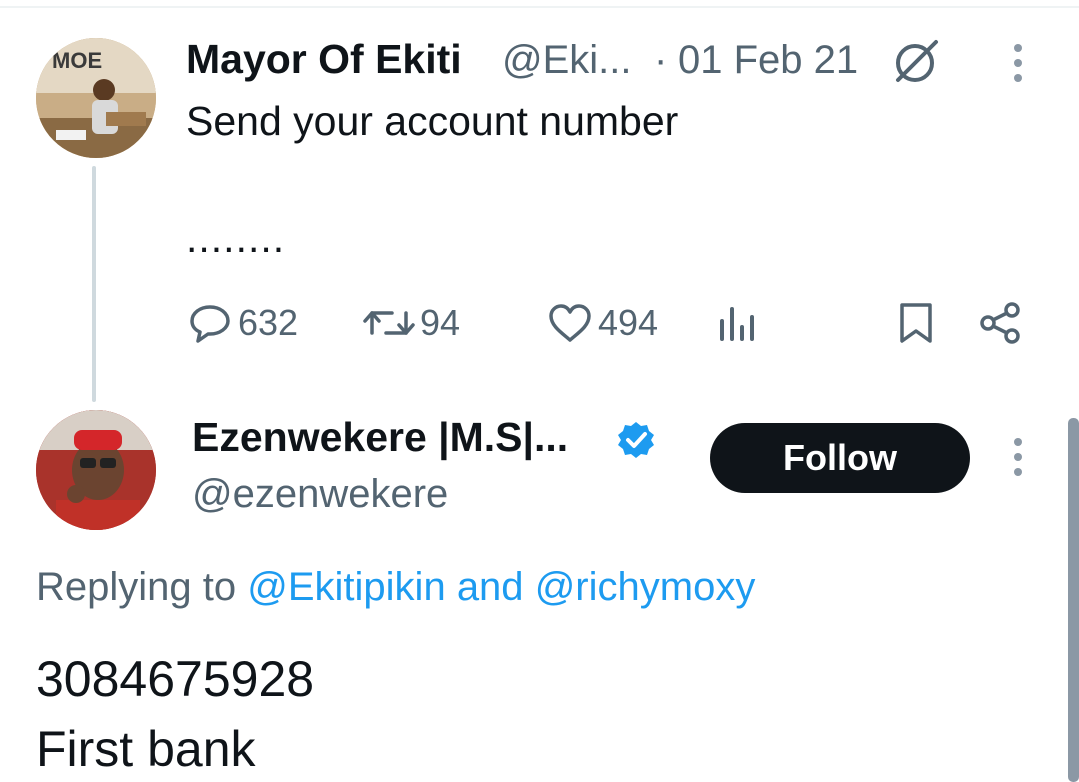 This screenshot has width=1079, height=782. Describe the element at coordinates (645, 587) in the screenshot. I see `mention-richymoxy: @richymoxy` at that location.